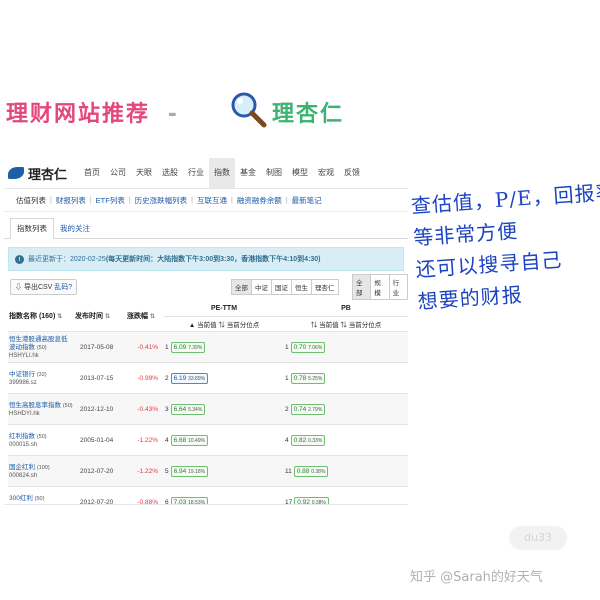 The width and height of the screenshot is (600, 600). Describe the element at coordinates (49, 259) in the screenshot. I see `notice-prefix: 最近更新于：` at that location.